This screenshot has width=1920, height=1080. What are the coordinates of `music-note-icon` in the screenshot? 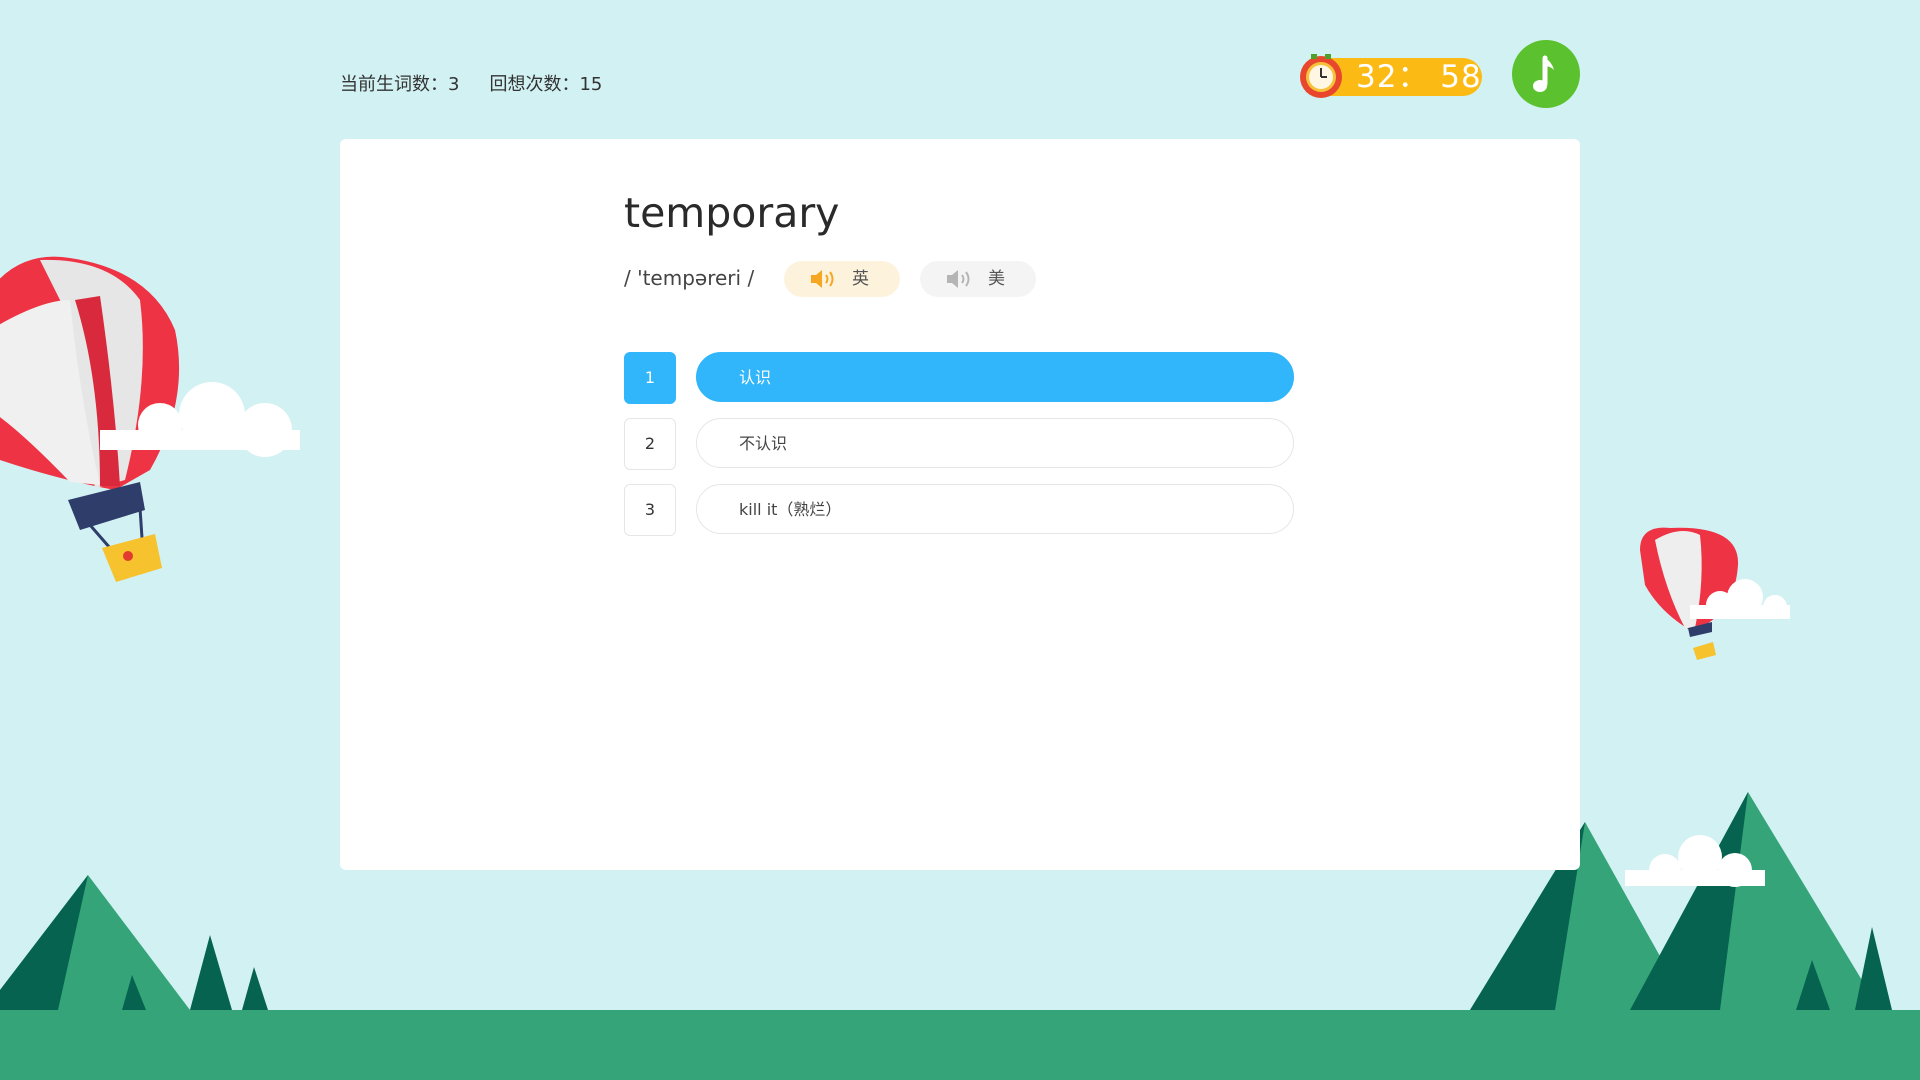 It's located at (1543, 73).